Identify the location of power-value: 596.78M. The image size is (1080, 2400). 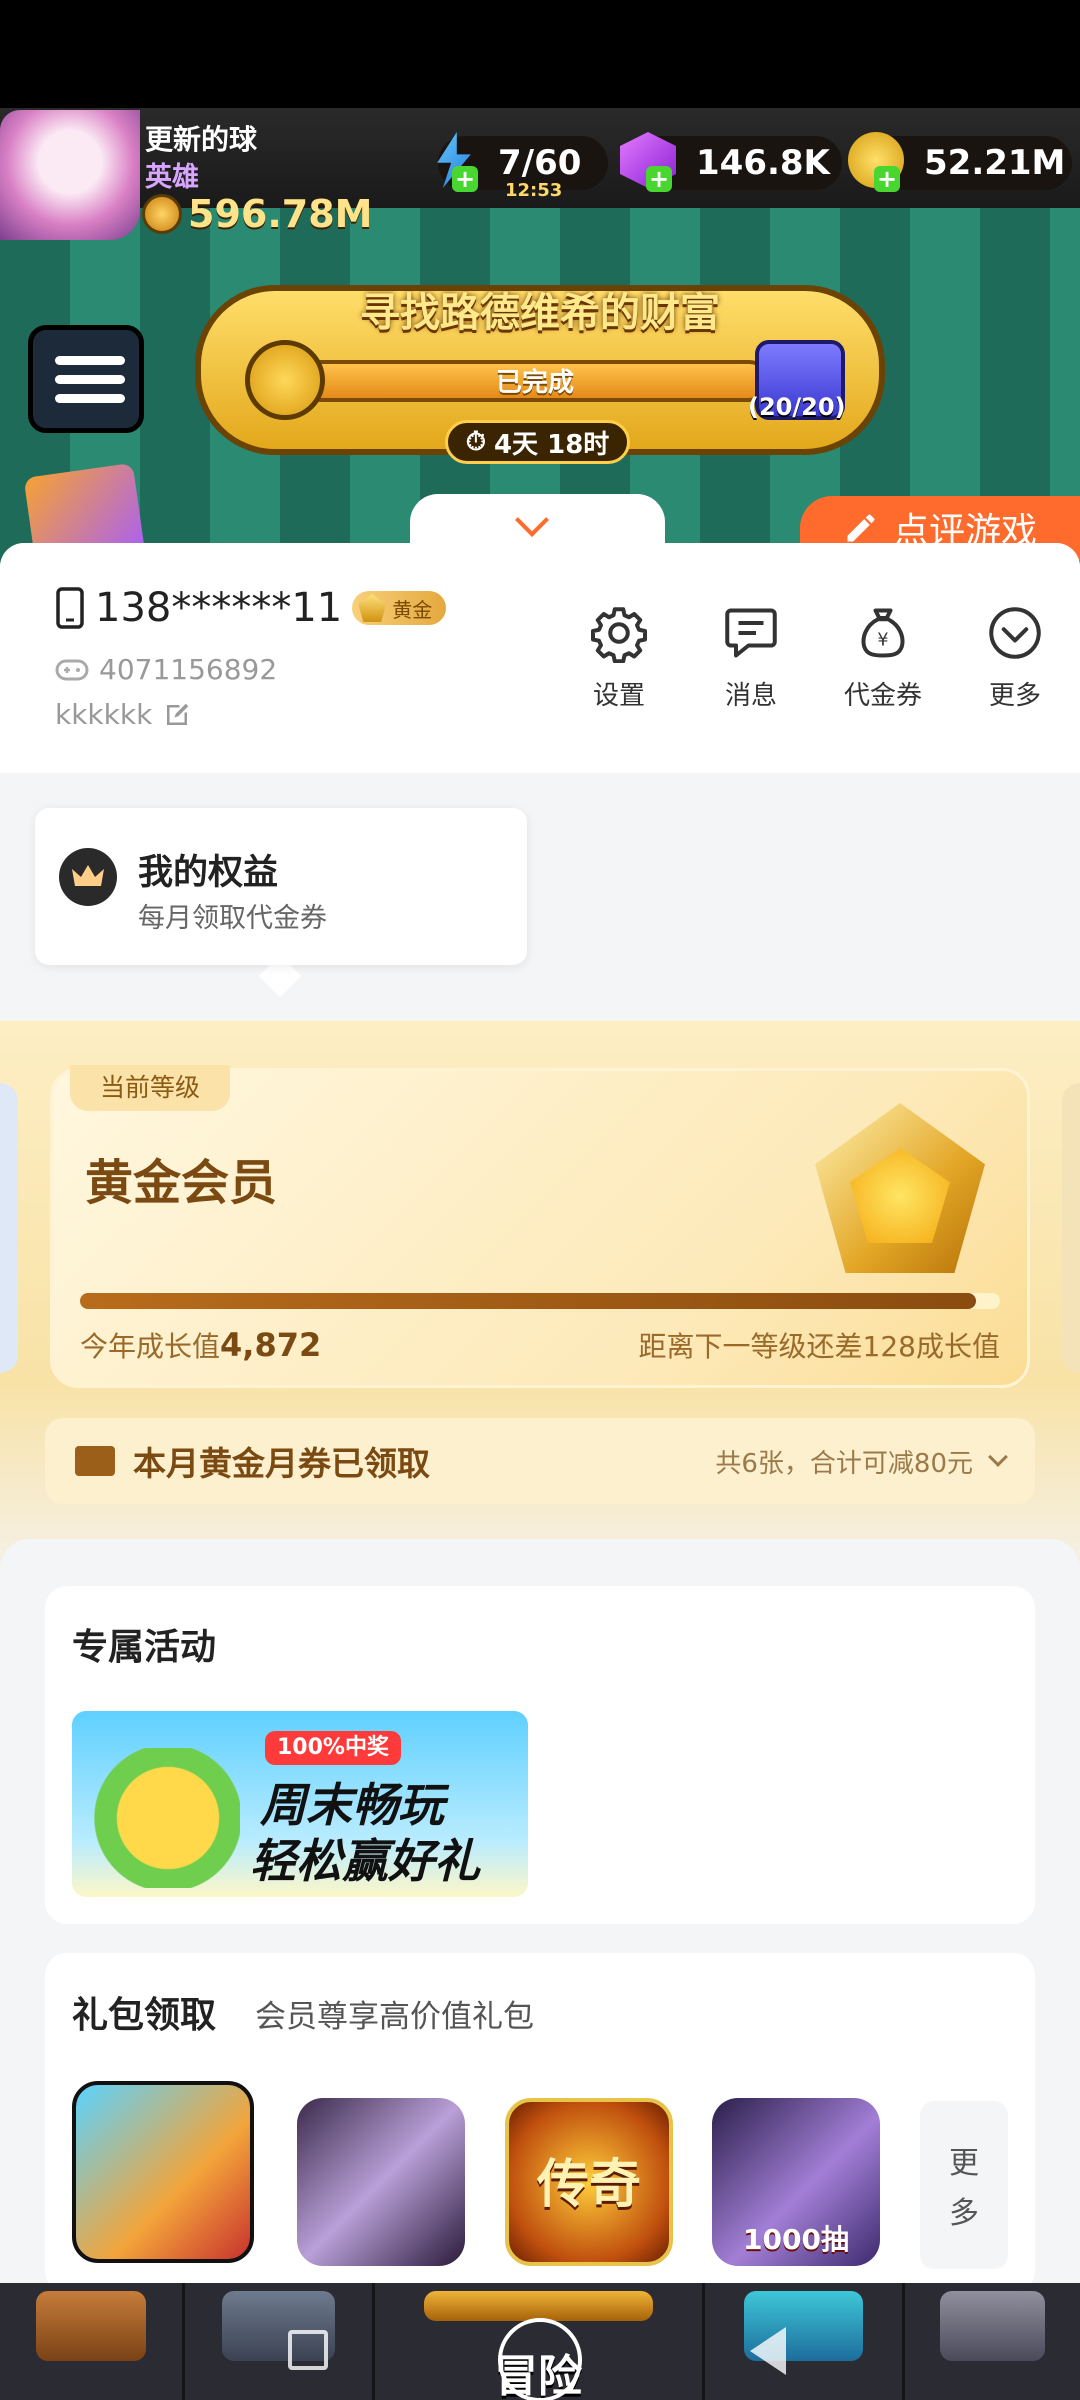
(280, 214).